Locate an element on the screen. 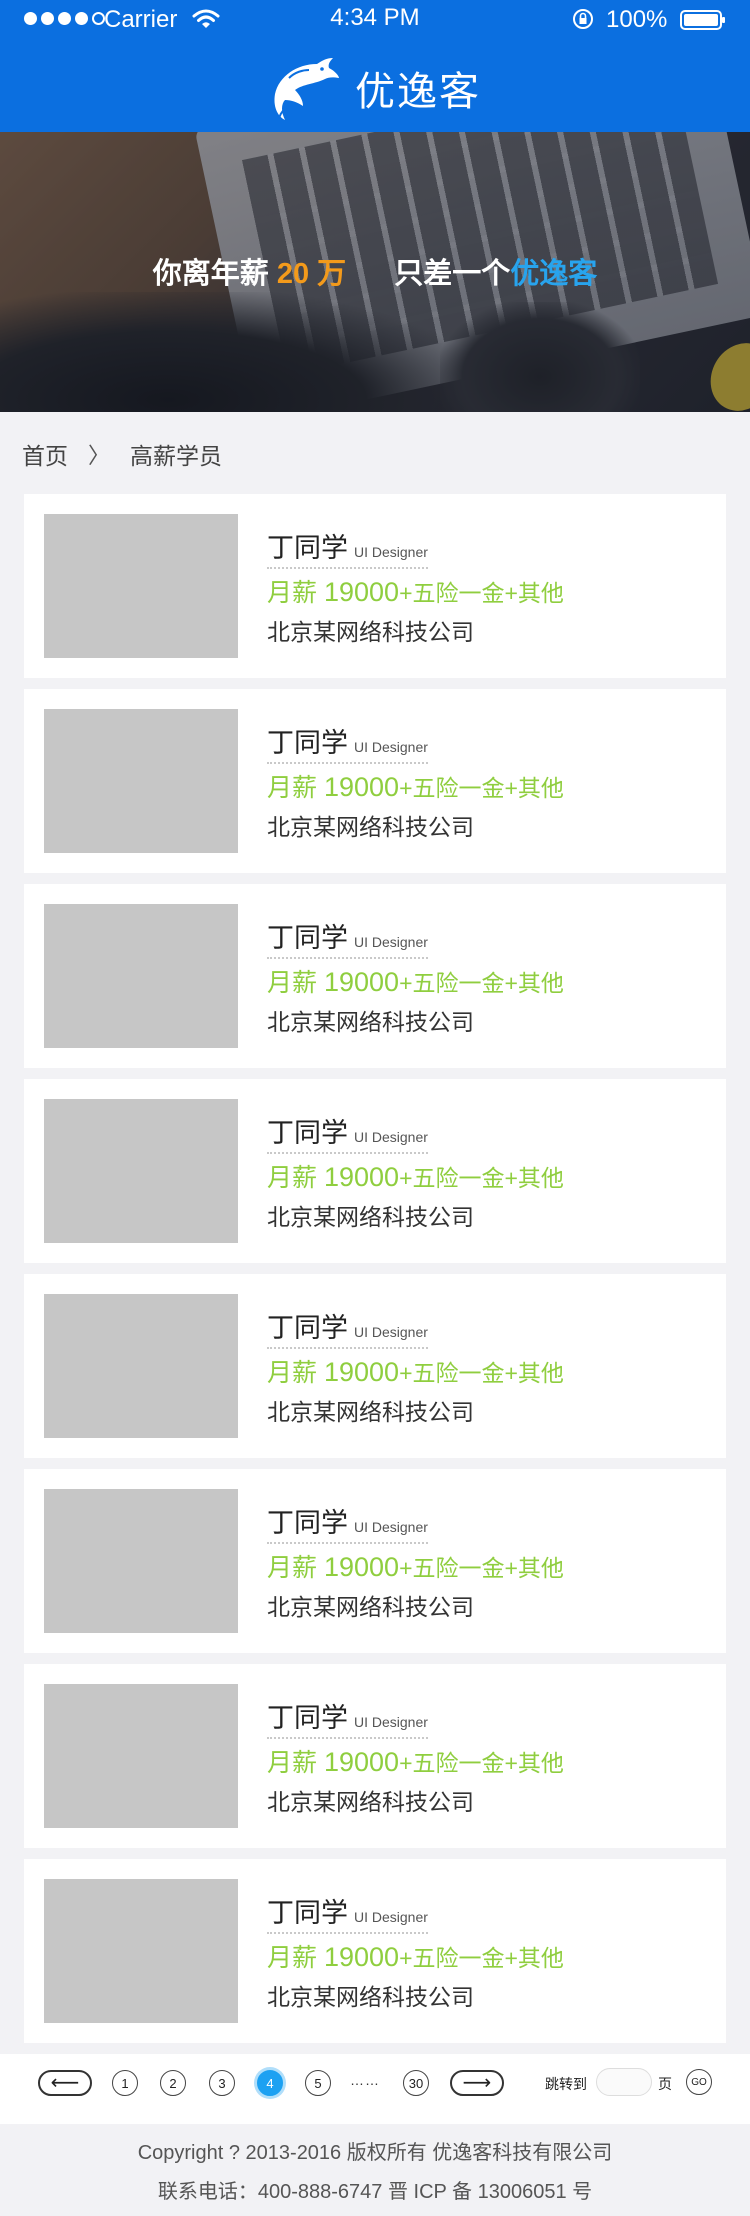  banner-text-mid: 只差一个 is located at coordinates (452, 274).